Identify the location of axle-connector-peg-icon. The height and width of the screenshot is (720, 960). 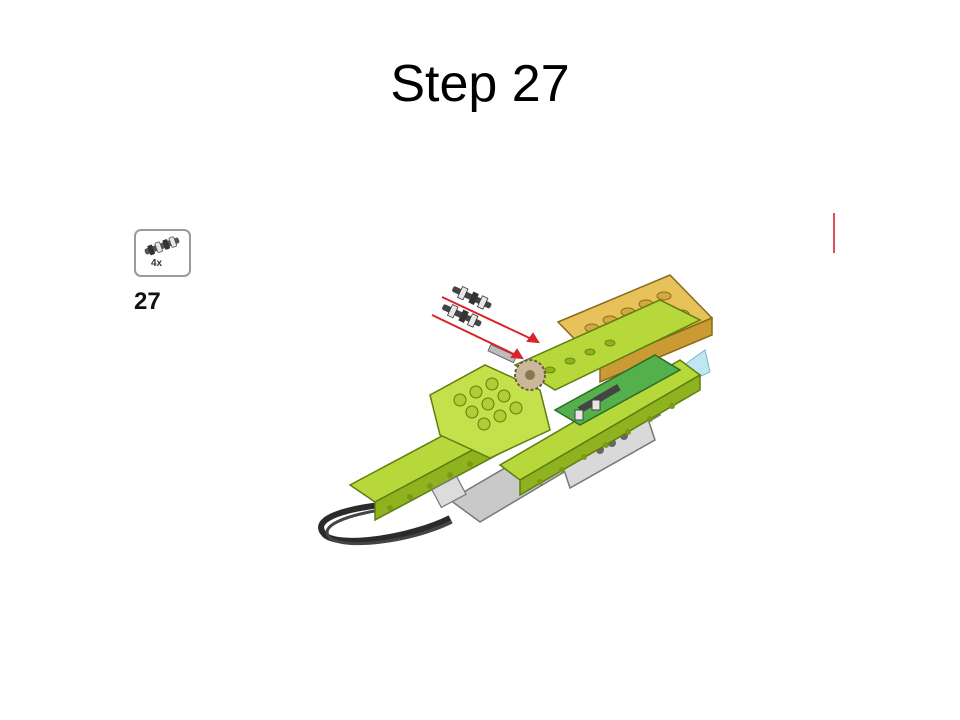
(162, 246).